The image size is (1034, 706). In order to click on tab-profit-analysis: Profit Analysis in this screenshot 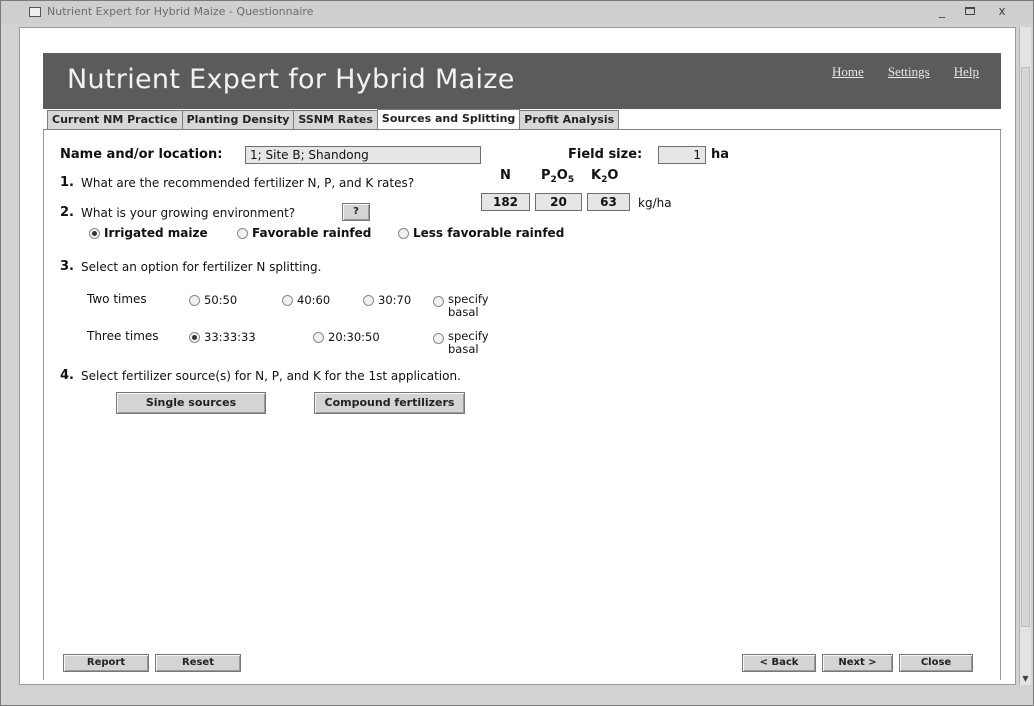, I will do `click(569, 119)`.